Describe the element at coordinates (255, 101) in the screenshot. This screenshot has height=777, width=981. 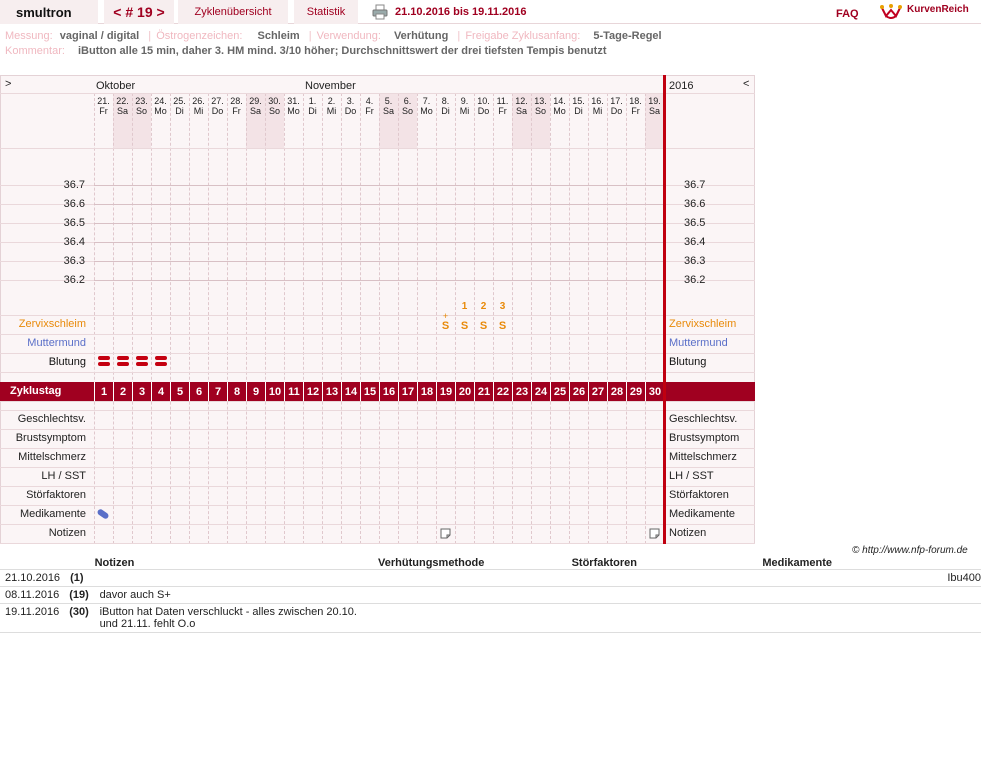
I see `date-label: 29.` at that location.